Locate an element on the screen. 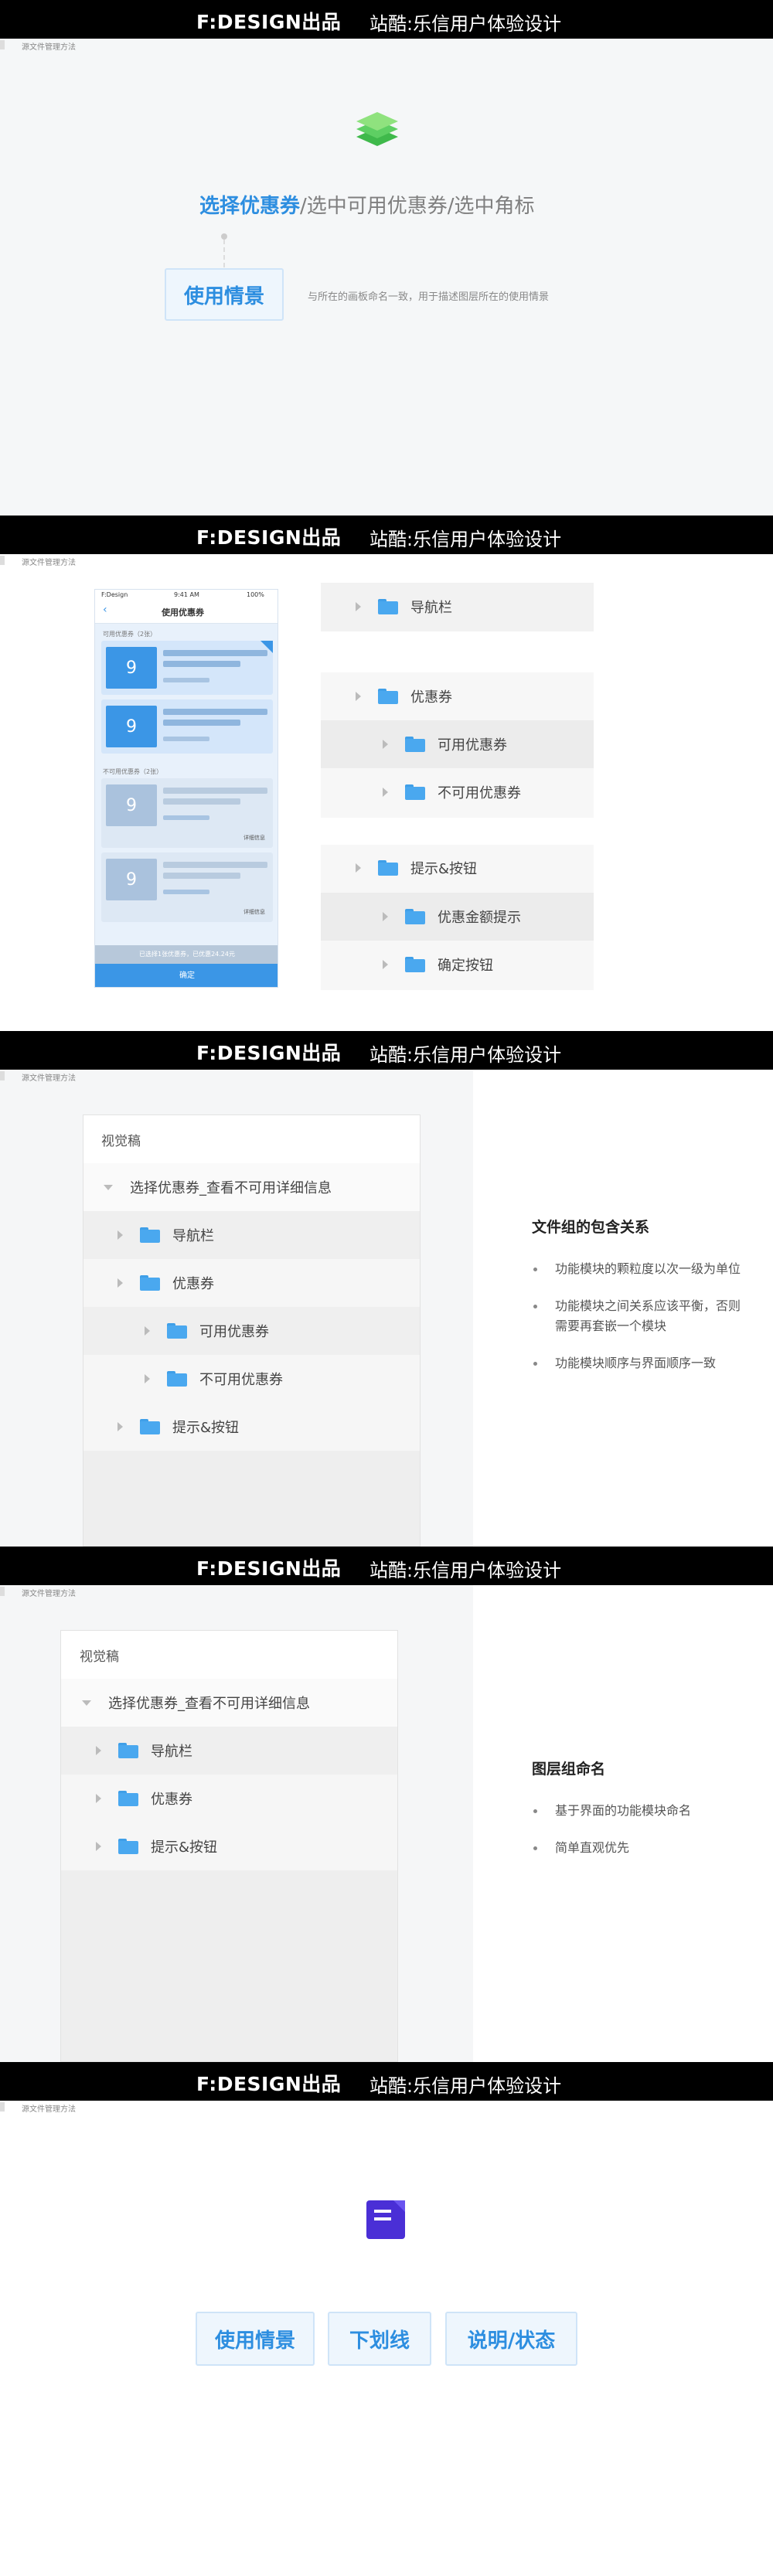 The height and width of the screenshot is (2576, 773). section-heading: 文件组的包含关系 is located at coordinates (591, 1227).